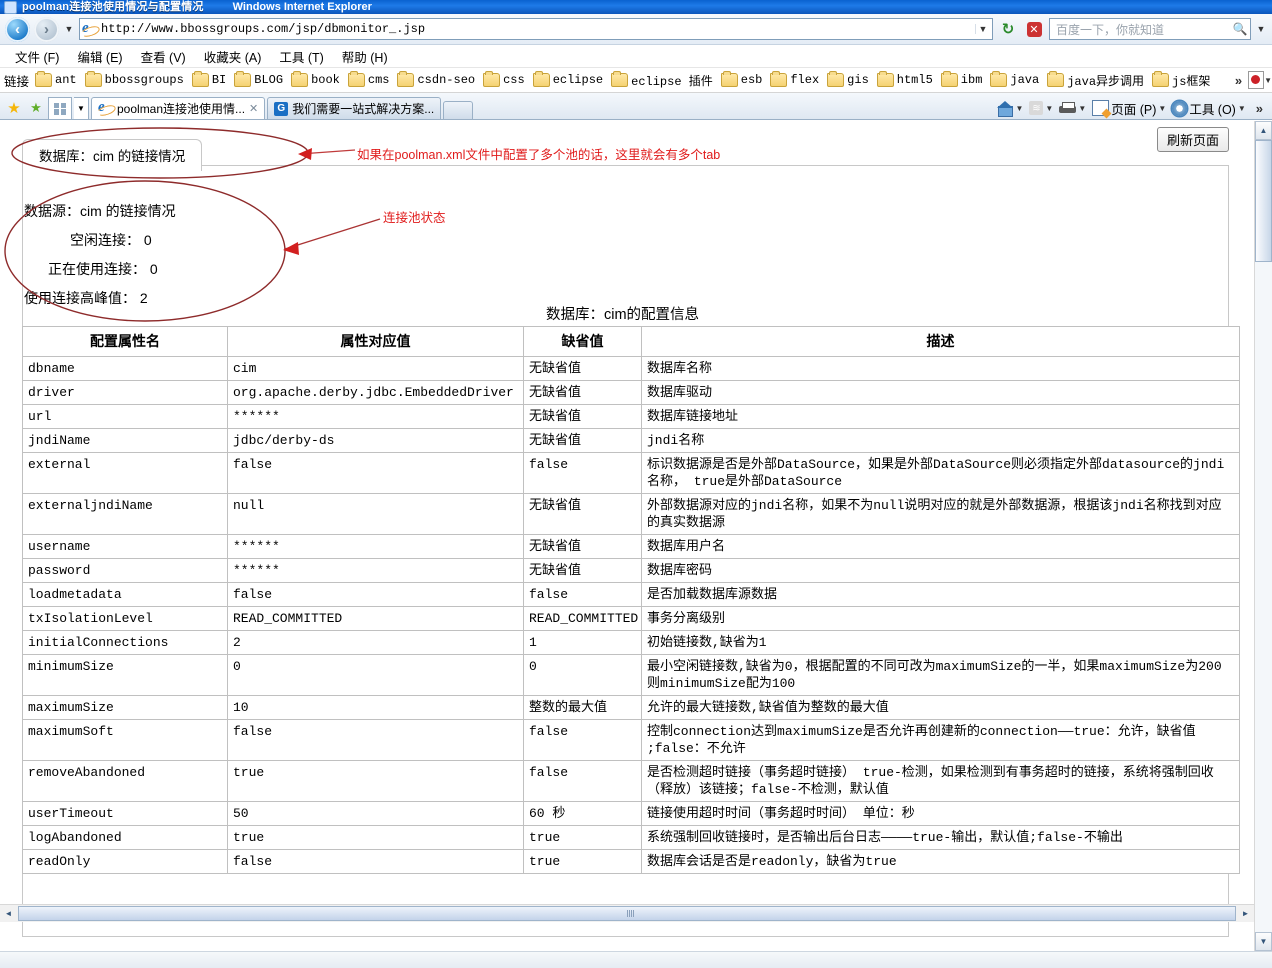 The height and width of the screenshot is (968, 1272). What do you see at coordinates (112, 155) in the screenshot?
I see `pool-tab-cim: 数据库：cim 的链接情况` at bounding box center [112, 155].